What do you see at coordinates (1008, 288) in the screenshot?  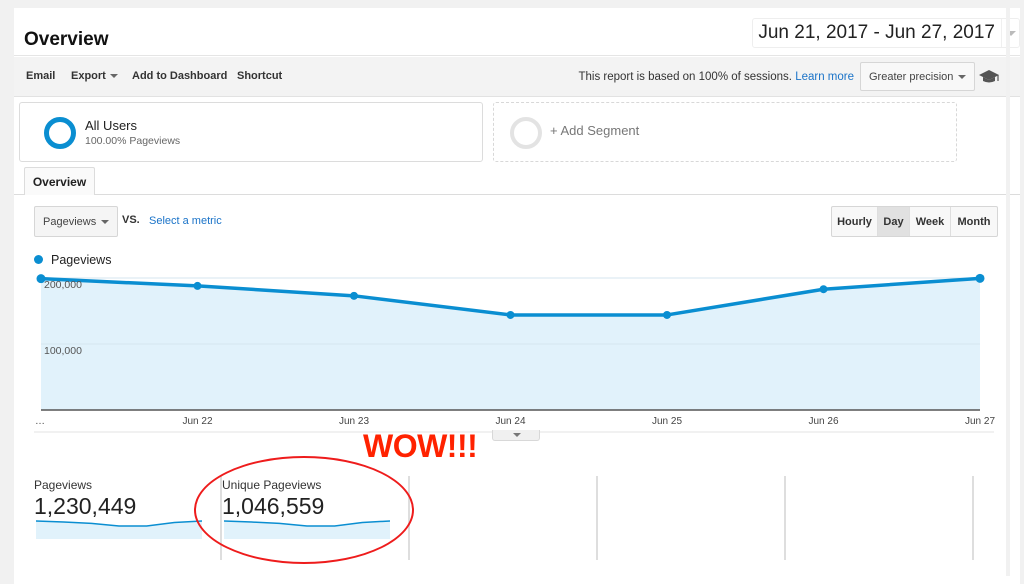 I see `page-scrollbar` at bounding box center [1008, 288].